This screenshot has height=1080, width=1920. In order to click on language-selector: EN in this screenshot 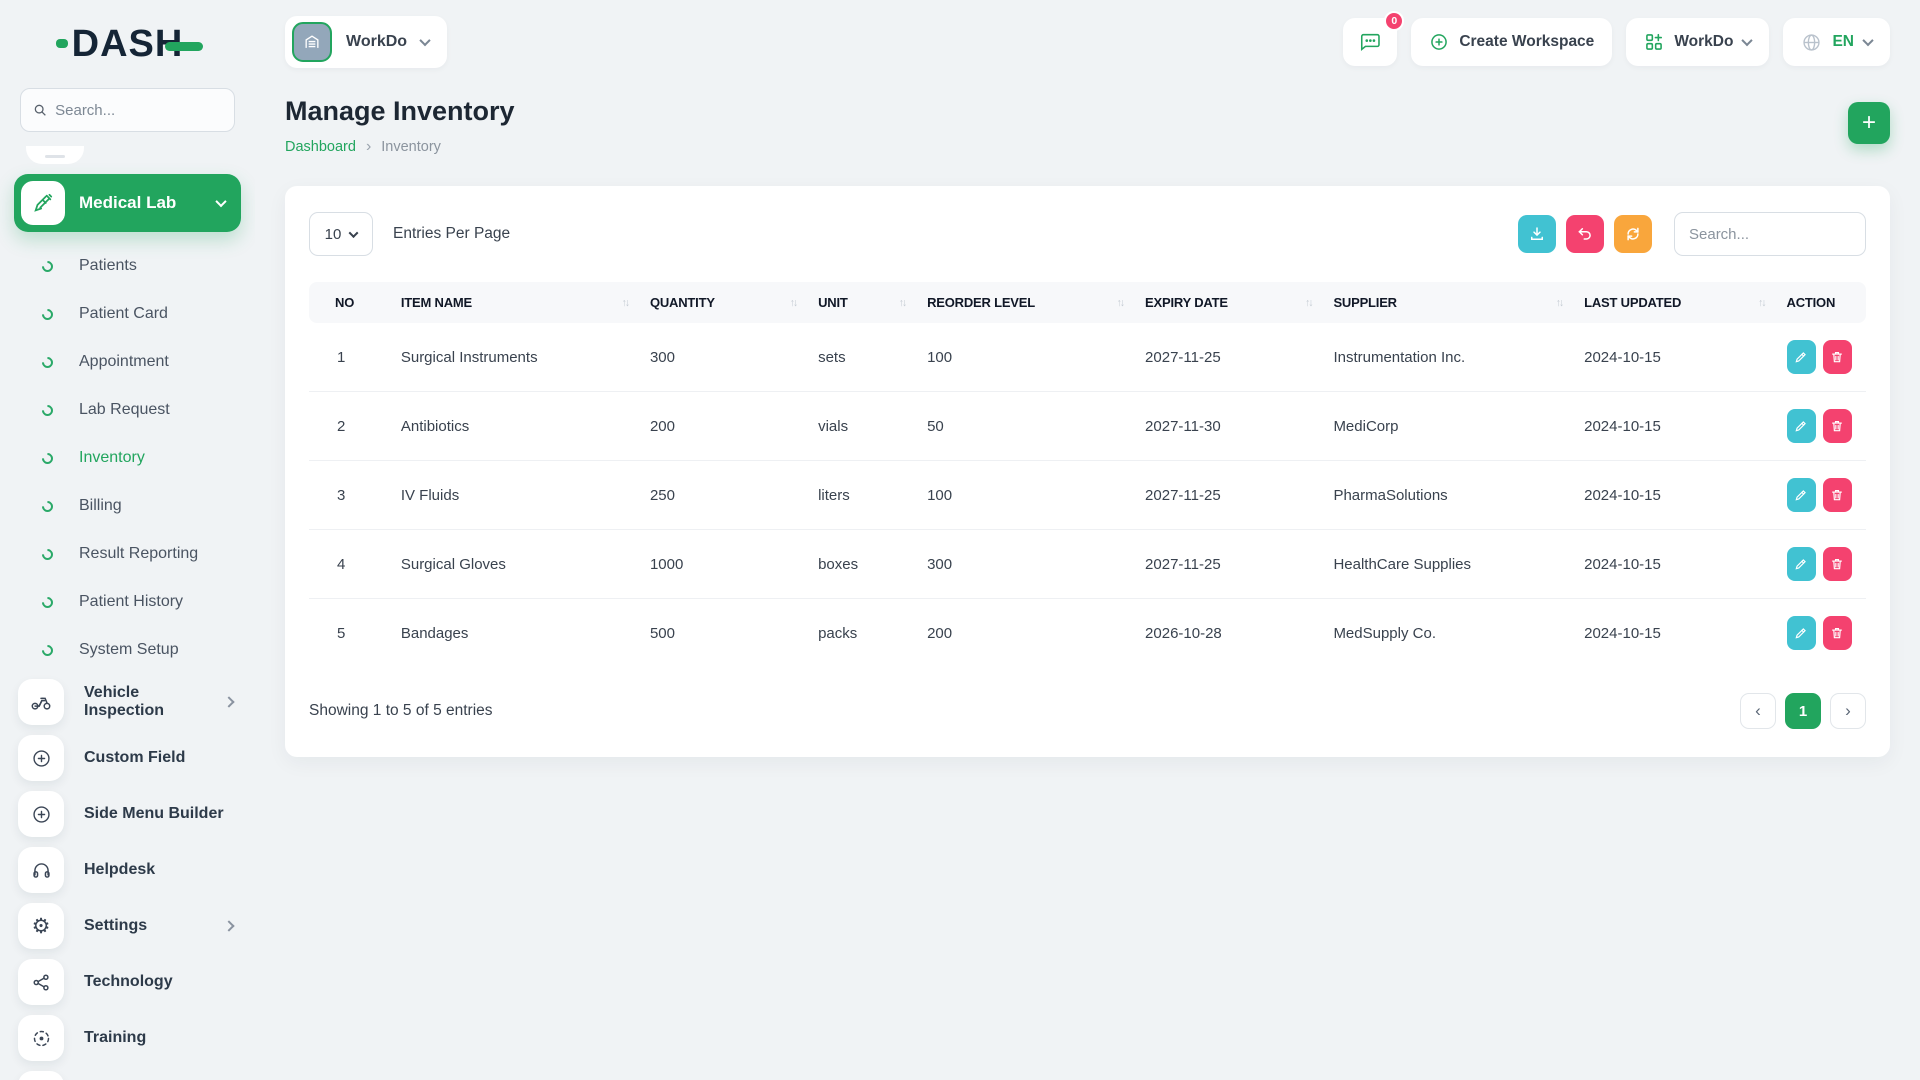, I will do `click(1836, 42)`.